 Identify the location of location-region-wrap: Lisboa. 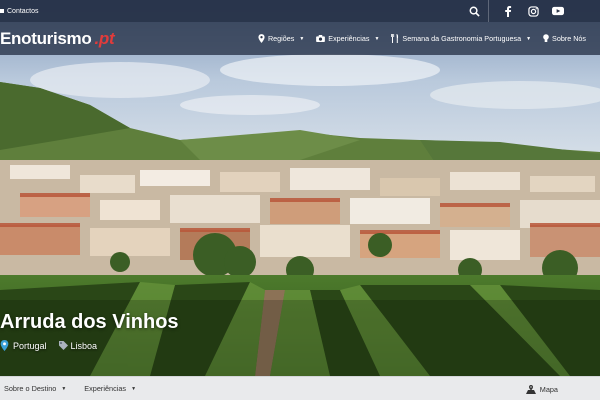
(78, 346).